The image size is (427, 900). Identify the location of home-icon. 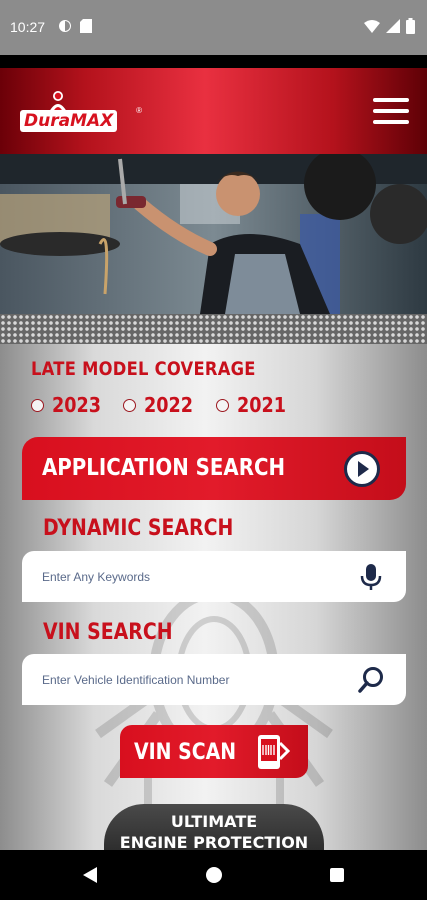
(214, 875).